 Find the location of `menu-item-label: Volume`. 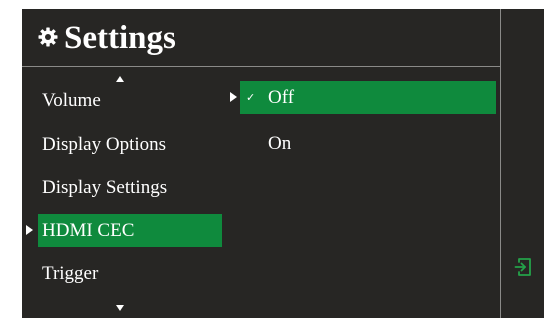

menu-item-label: Volume is located at coordinates (71, 100).